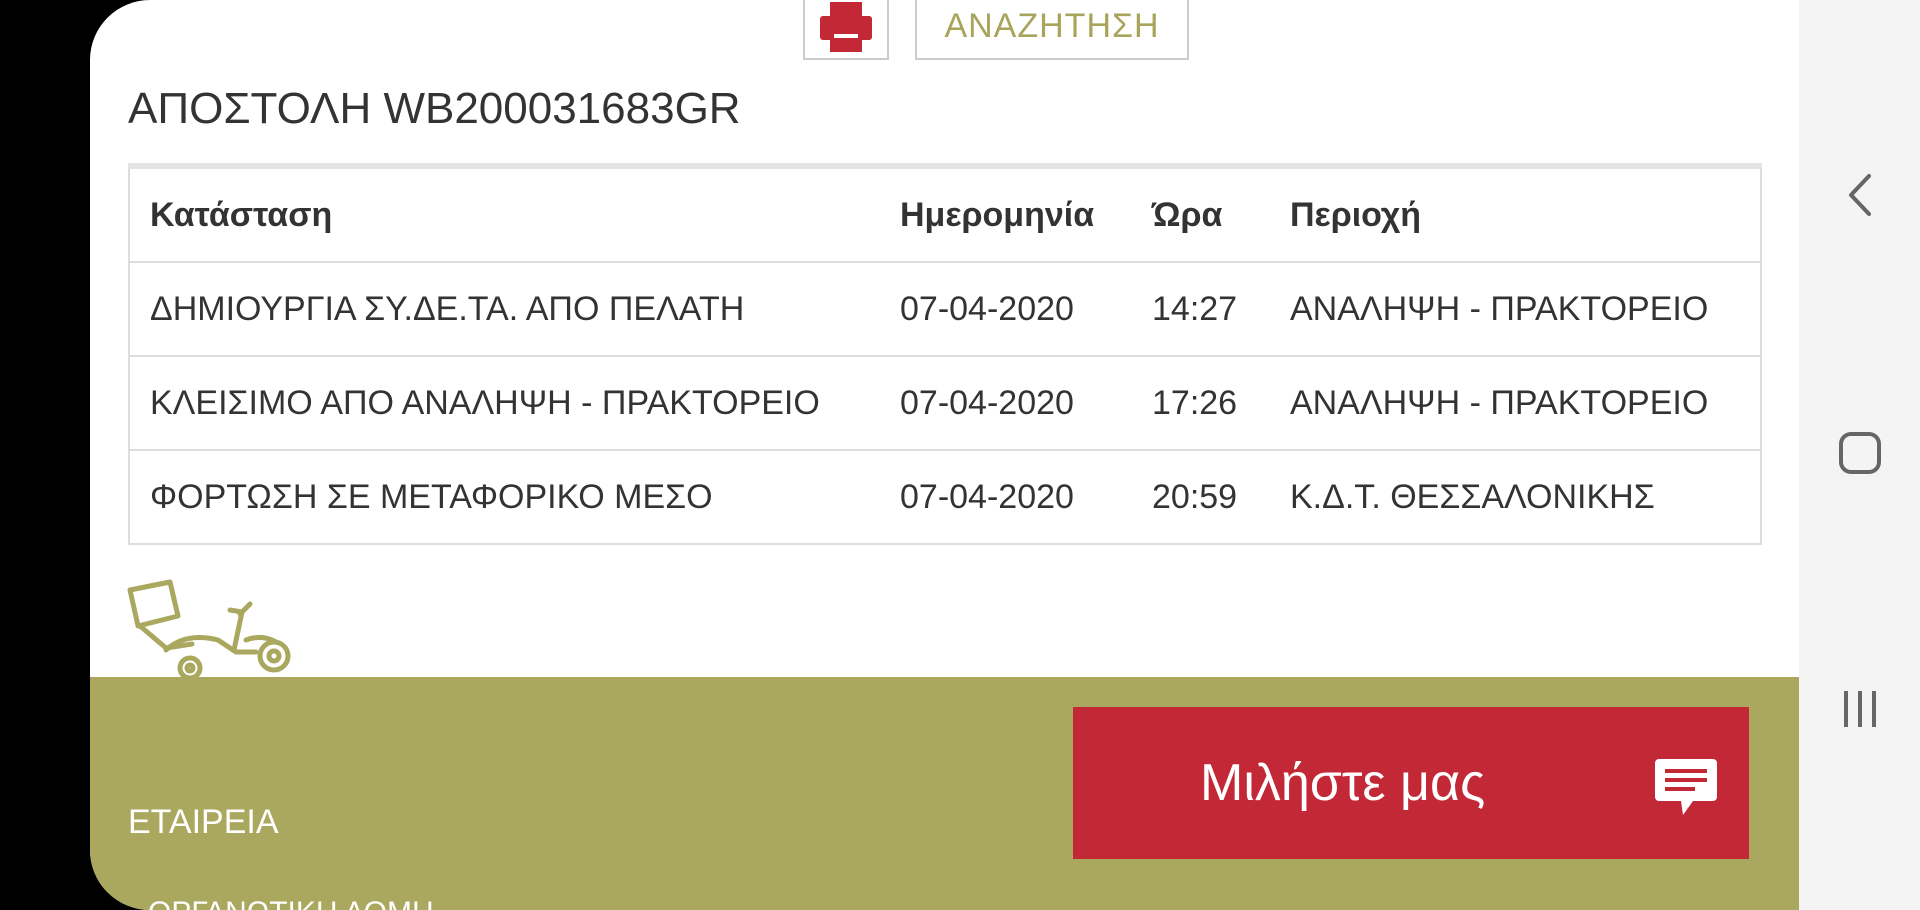  I want to click on search-button: ΑΝΑΖΗΤΗΣΗ, so click(1052, 30).